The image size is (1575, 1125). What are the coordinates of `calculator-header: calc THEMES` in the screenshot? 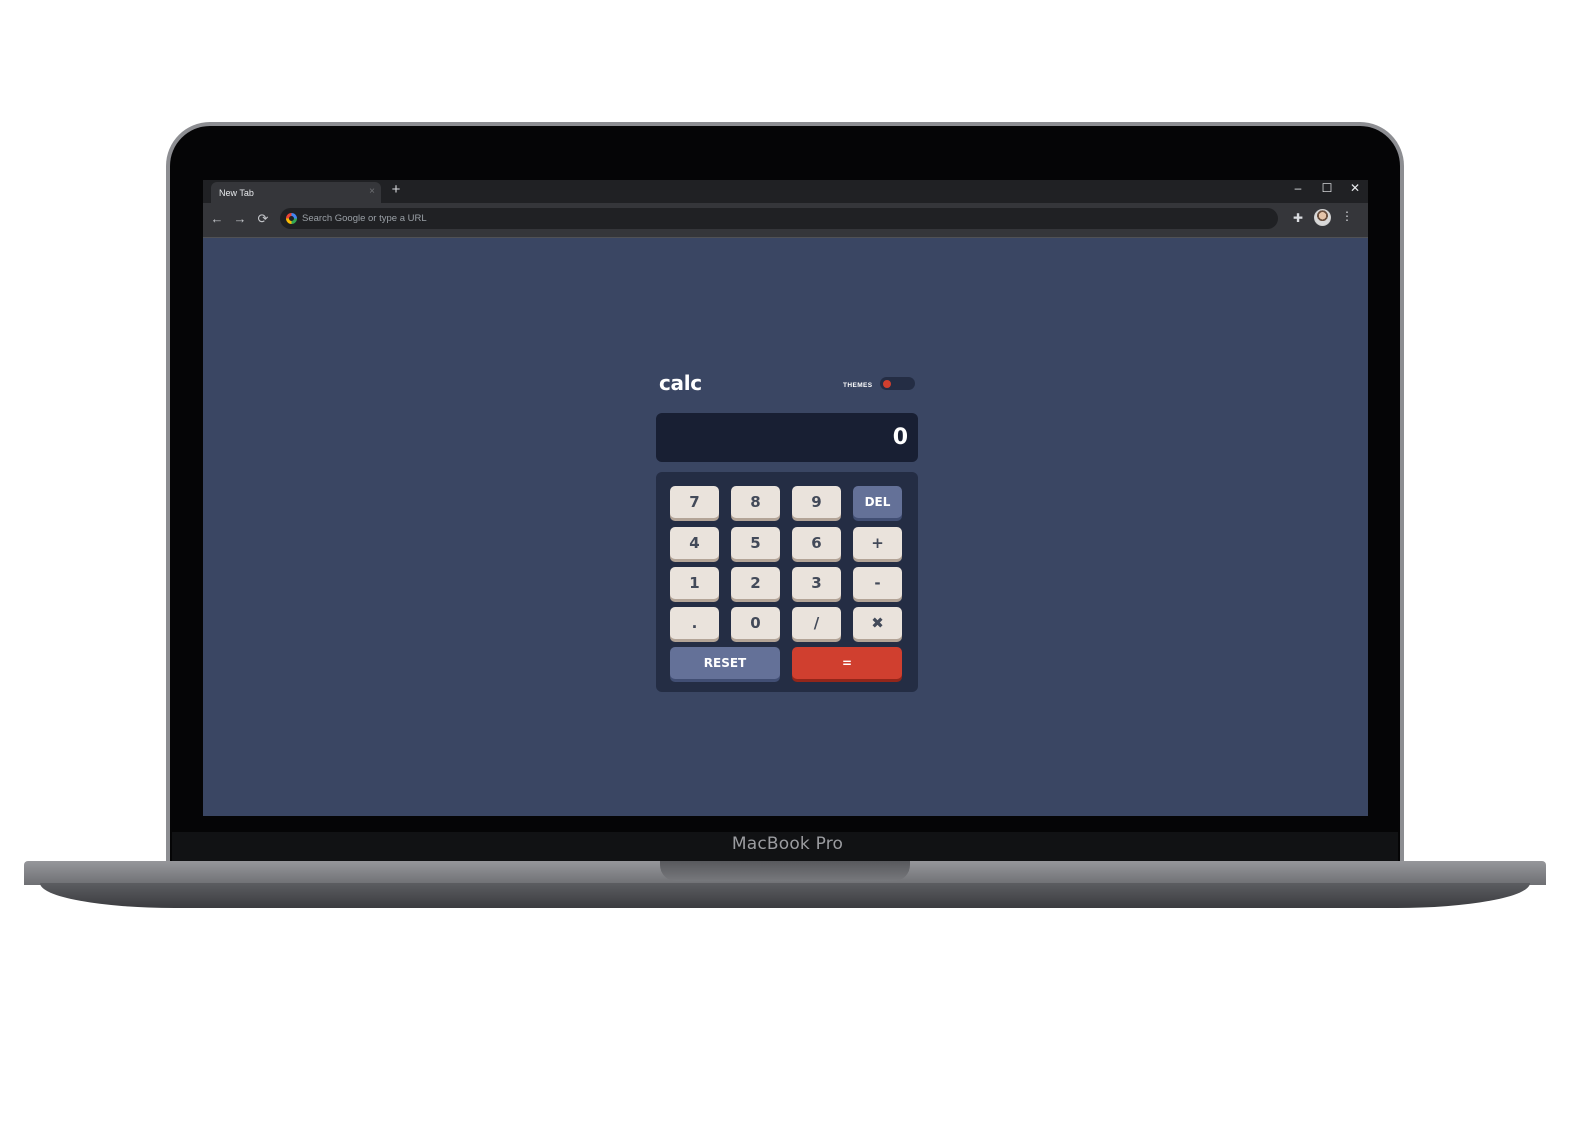 It's located at (787, 392).